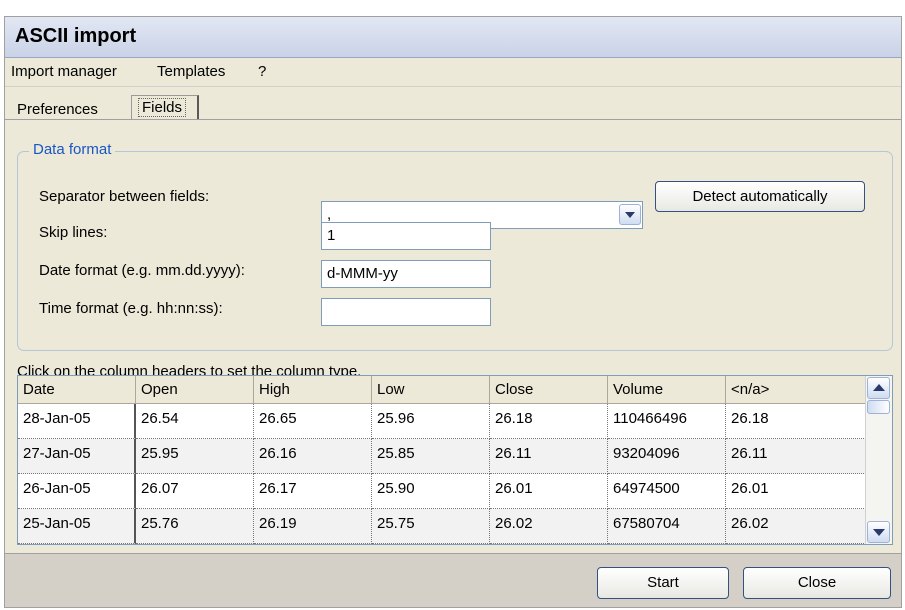 The width and height of the screenshot is (905, 610). What do you see at coordinates (667, 491) in the screenshot?
I see `table-cell: 64974500` at bounding box center [667, 491].